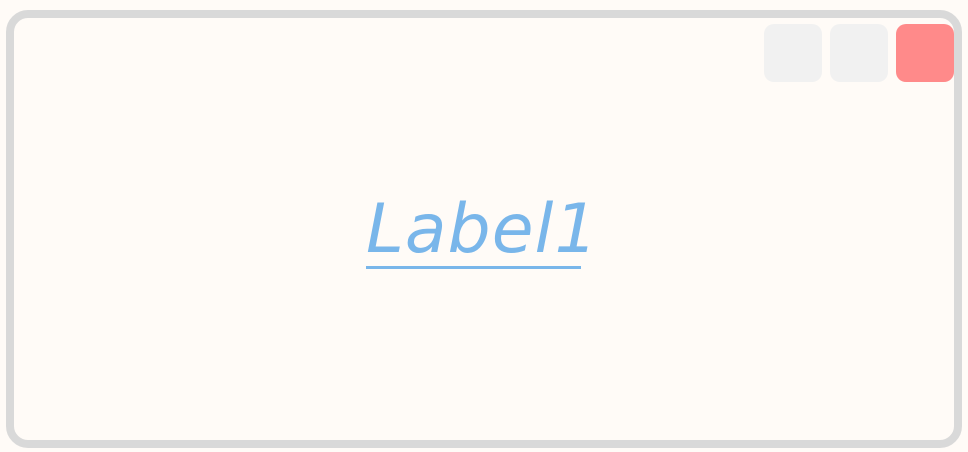 The image size is (968, 452). Describe the element at coordinates (482, 231) in the screenshot. I see `label-link: Label1` at that location.